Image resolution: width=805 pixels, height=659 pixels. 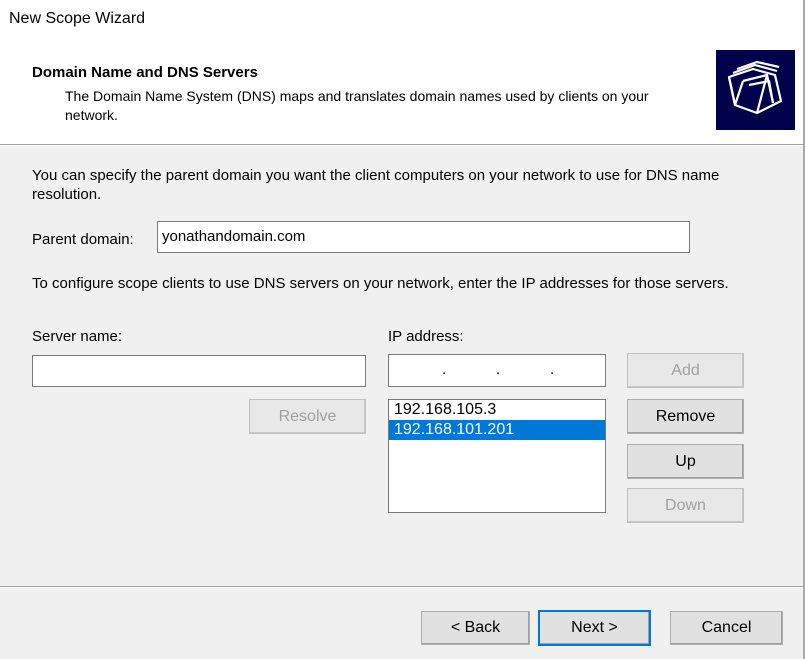 I want to click on folder-stack-icon, so click(x=755, y=90).